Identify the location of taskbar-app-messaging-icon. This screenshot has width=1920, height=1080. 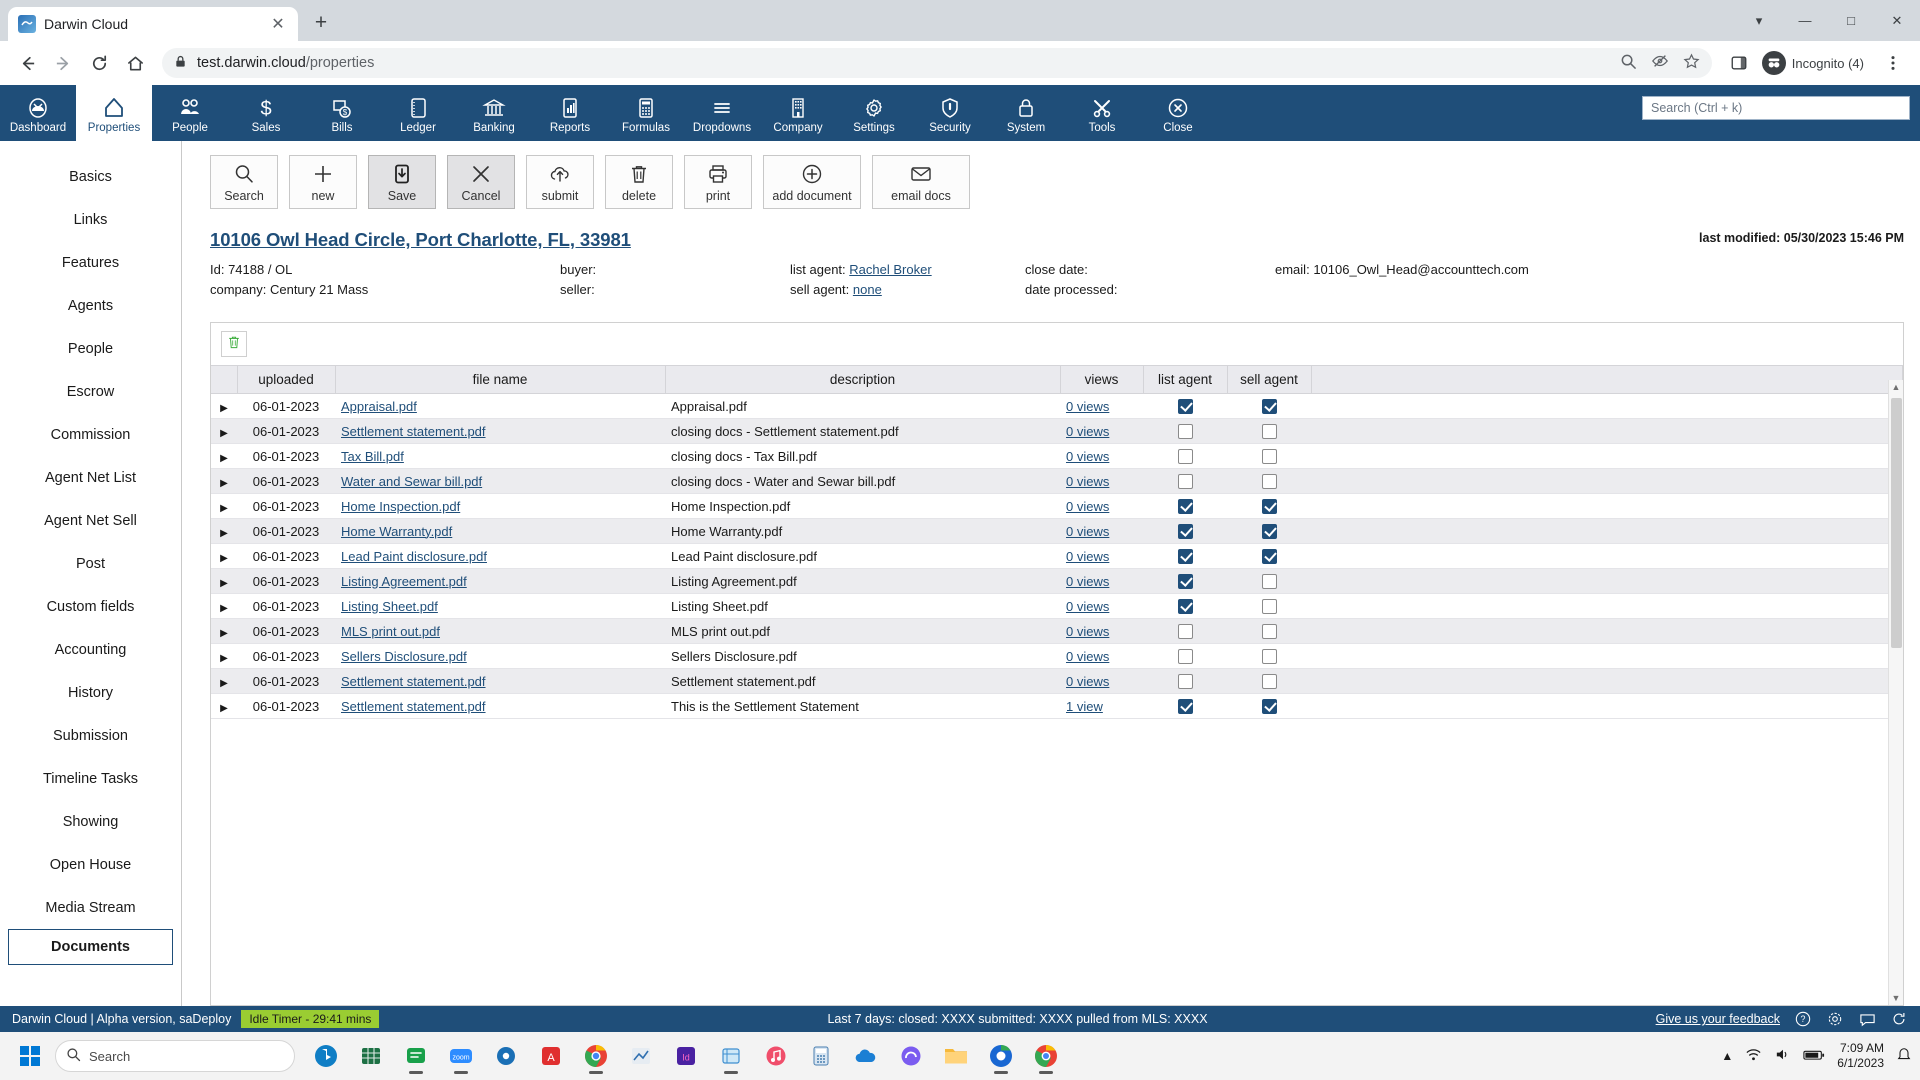
(416, 1056).